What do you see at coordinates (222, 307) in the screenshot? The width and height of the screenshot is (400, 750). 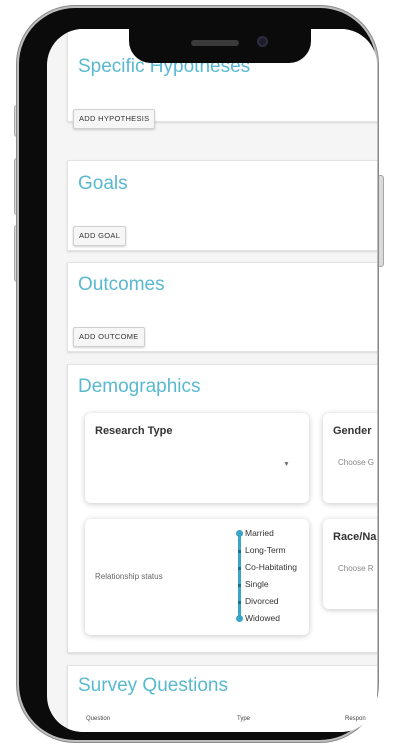 I see `outcomes-section: Outcomes ADD OUTCOME` at bounding box center [222, 307].